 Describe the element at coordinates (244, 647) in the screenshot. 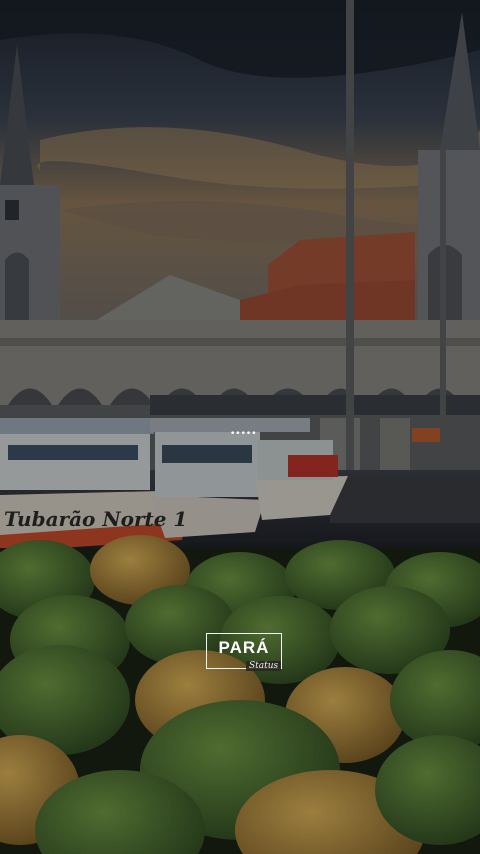

I see `logo-title: PARÁ` at that location.